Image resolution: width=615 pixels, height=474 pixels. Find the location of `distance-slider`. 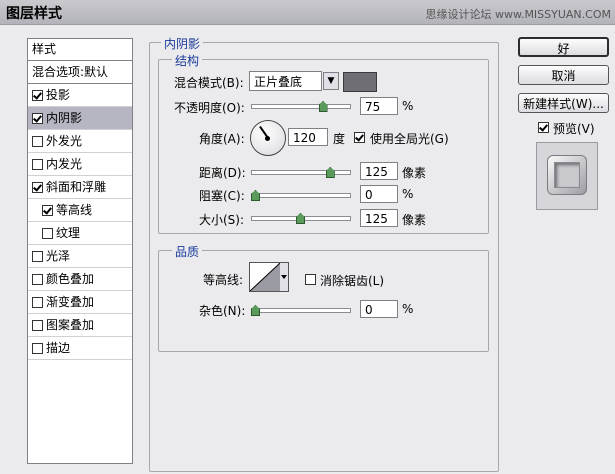

distance-slider is located at coordinates (301, 172).